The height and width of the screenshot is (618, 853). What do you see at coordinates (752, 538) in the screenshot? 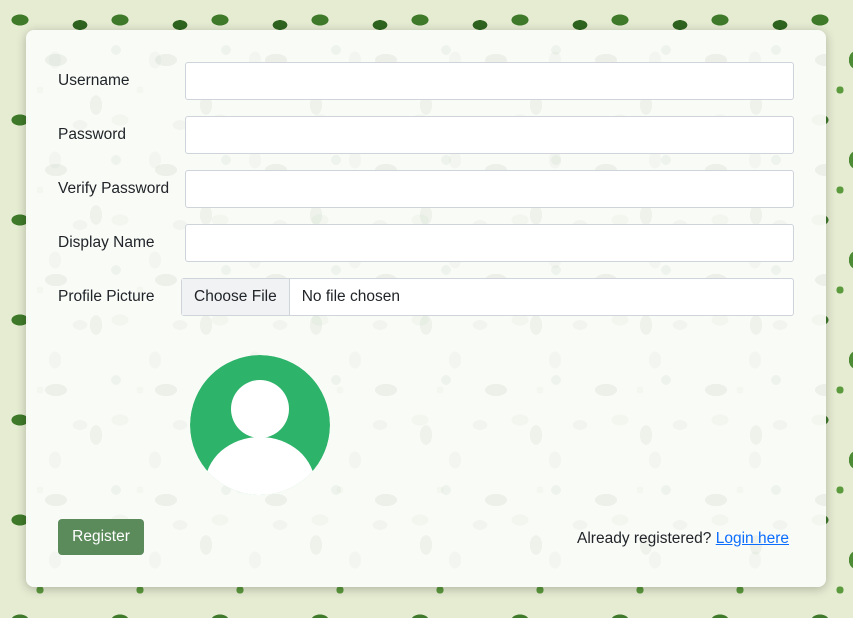
I see `login-link: Login here` at bounding box center [752, 538].